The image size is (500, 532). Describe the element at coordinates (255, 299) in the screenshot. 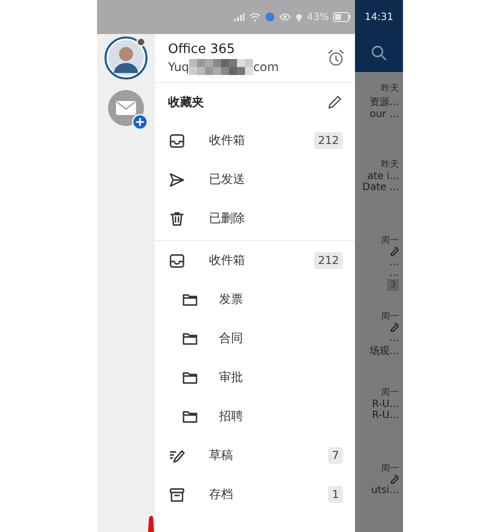

I see `folder-item: 发票` at that location.